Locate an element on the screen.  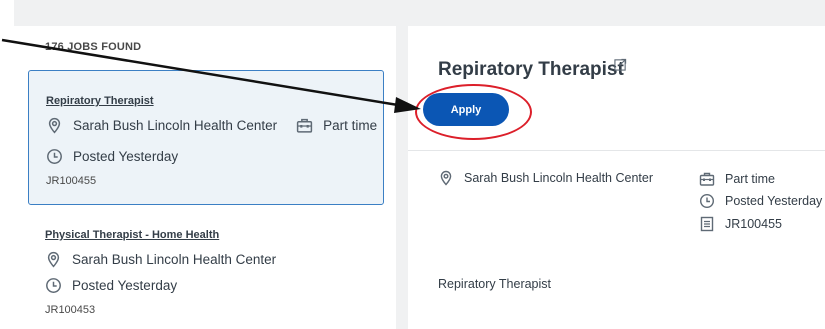
job-card-location: Sarah Bush Lincoln Health Center is located at coordinates (160, 259).